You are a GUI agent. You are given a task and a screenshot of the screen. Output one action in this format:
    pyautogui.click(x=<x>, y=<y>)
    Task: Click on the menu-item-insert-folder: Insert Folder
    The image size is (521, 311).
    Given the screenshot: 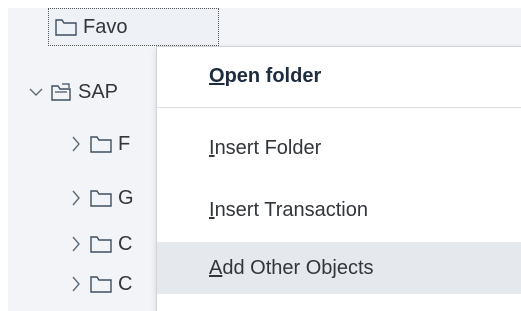 What is the action you would take?
    pyautogui.click(x=339, y=148)
    